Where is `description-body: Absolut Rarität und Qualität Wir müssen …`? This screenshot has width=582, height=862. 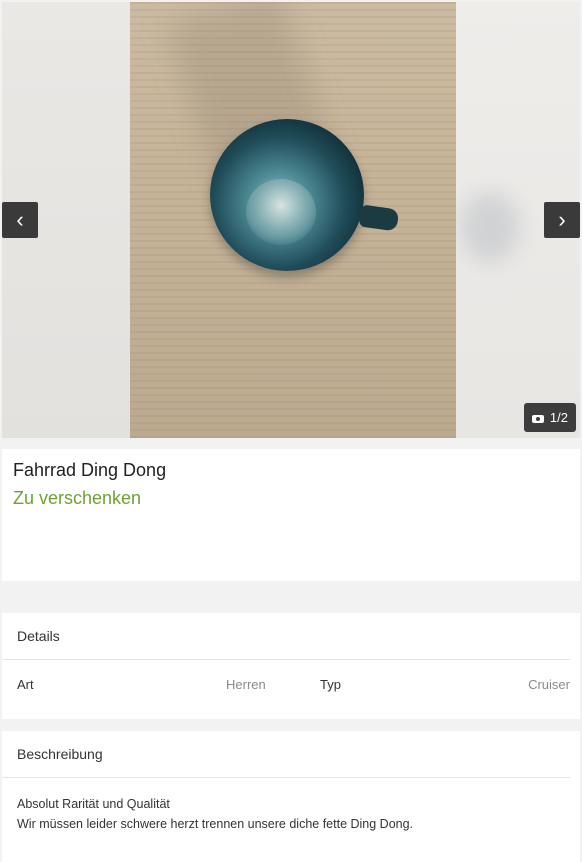 description-body: Absolut Rarität und Qualität Wir müssen … is located at coordinates (291, 806).